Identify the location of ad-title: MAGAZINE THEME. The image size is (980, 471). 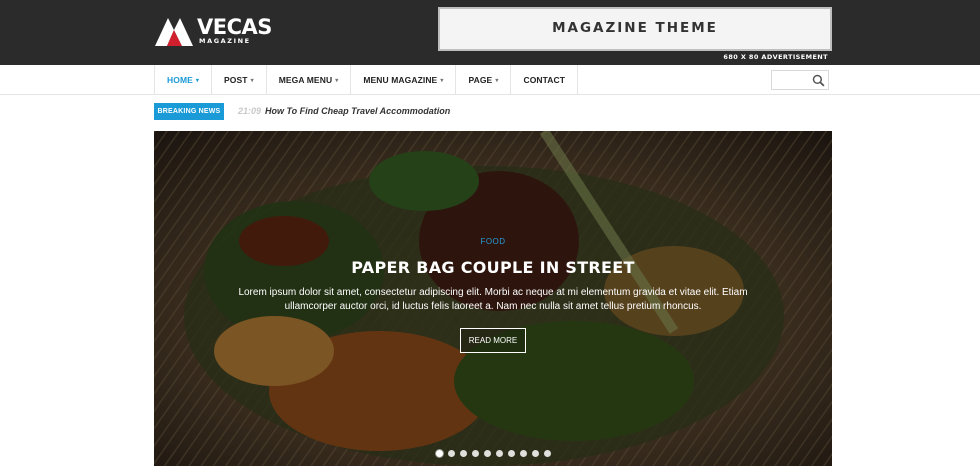
(635, 28).